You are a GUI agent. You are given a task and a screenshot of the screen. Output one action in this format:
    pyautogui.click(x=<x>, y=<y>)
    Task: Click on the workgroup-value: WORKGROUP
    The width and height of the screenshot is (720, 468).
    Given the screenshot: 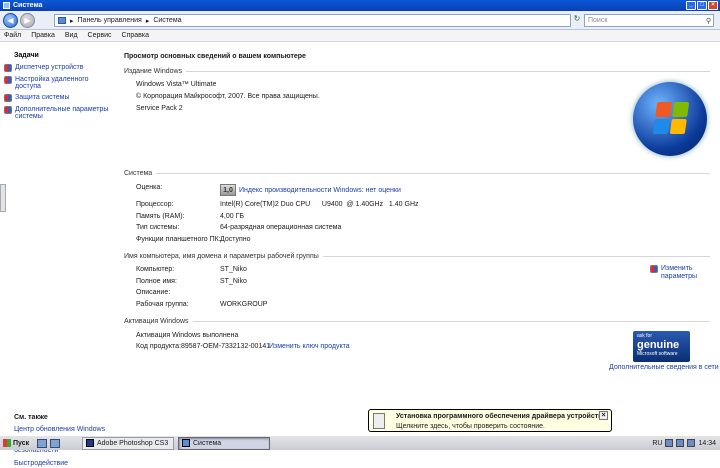 What is the action you would take?
    pyautogui.click(x=244, y=304)
    